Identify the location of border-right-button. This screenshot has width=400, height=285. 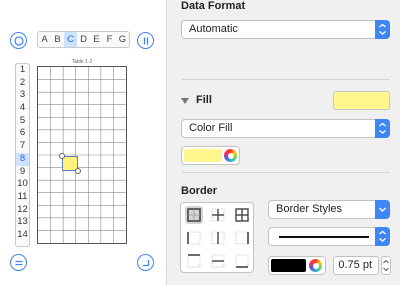
(242, 238).